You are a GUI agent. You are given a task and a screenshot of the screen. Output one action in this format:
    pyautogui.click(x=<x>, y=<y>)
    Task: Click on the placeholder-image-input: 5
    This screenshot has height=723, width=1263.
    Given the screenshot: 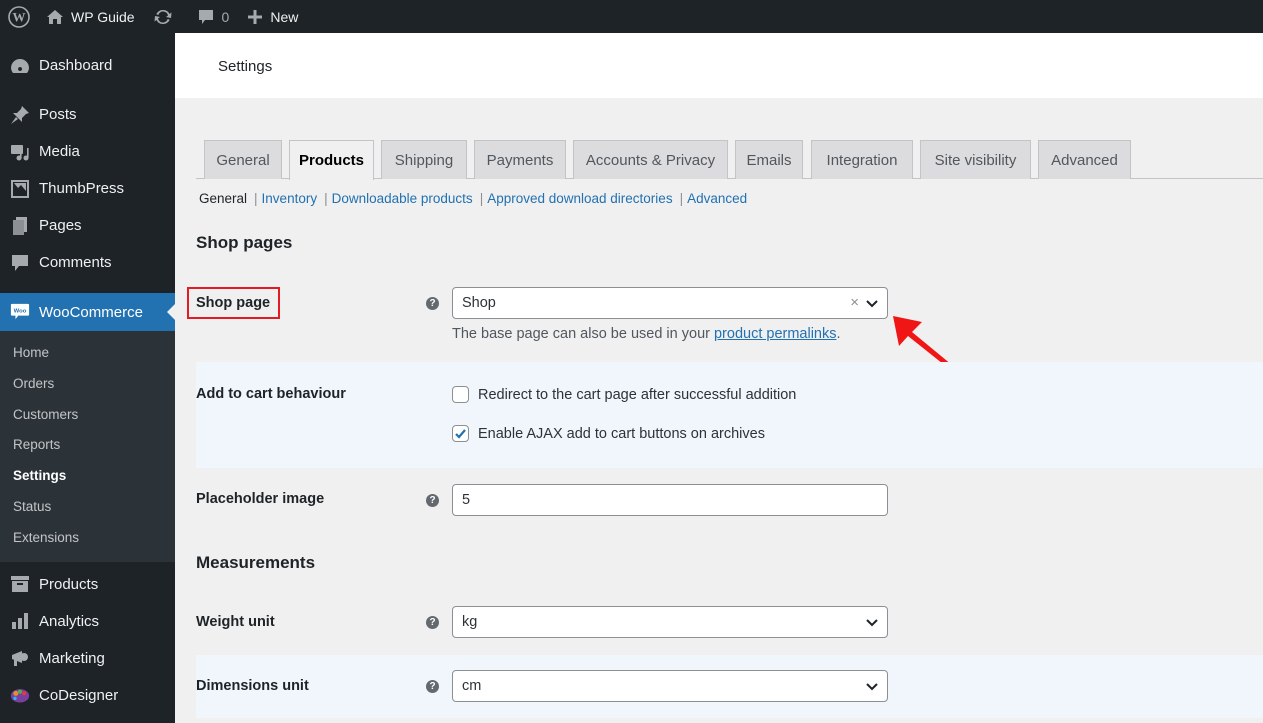 What is the action you would take?
    pyautogui.click(x=670, y=500)
    